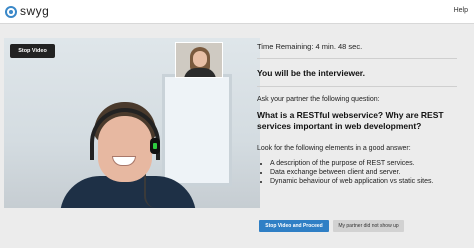  What do you see at coordinates (294, 226) in the screenshot?
I see `stop-video-and-proceed-button: Stop Video and Proceed` at bounding box center [294, 226].